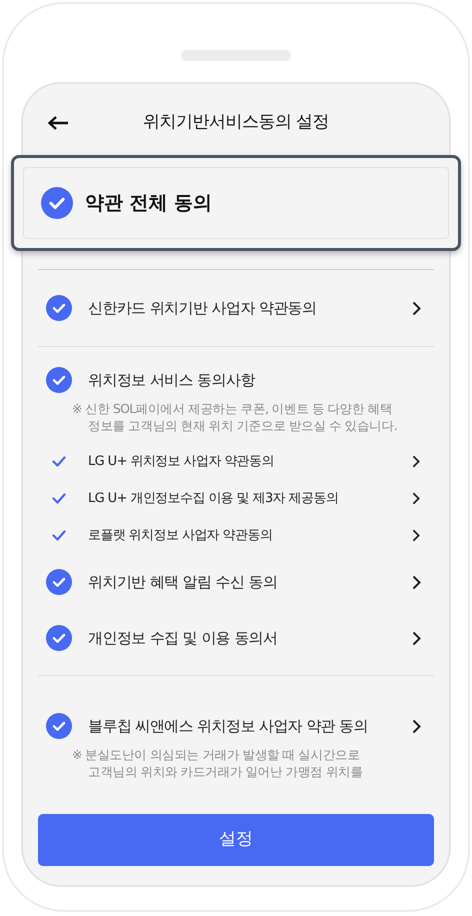 The height and width of the screenshot is (916, 472). What do you see at coordinates (181, 462) in the screenshot?
I see `agreement-label: LG U+ 위치정보 사업자 약관동의` at bounding box center [181, 462].